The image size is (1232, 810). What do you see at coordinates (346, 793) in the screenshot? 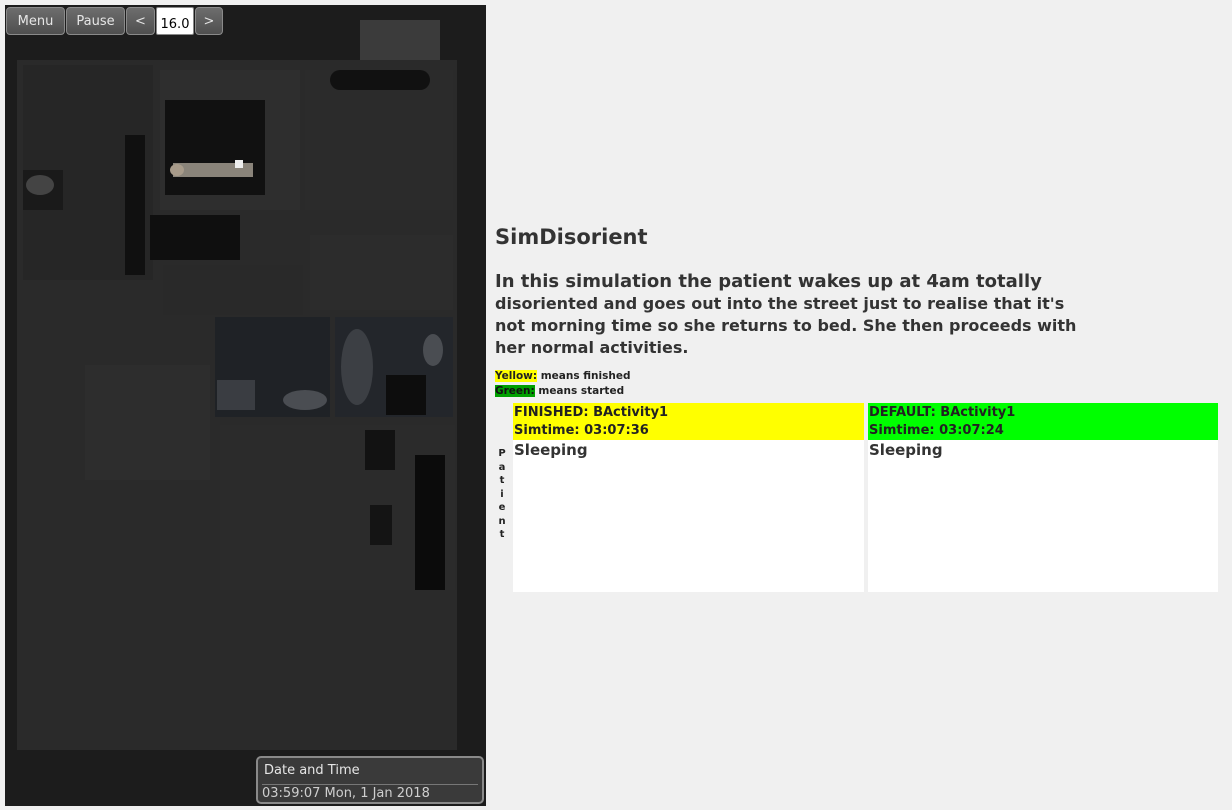
I see `datetime-value: 03:59:07 Mon, 1 Jan 2018` at bounding box center [346, 793].